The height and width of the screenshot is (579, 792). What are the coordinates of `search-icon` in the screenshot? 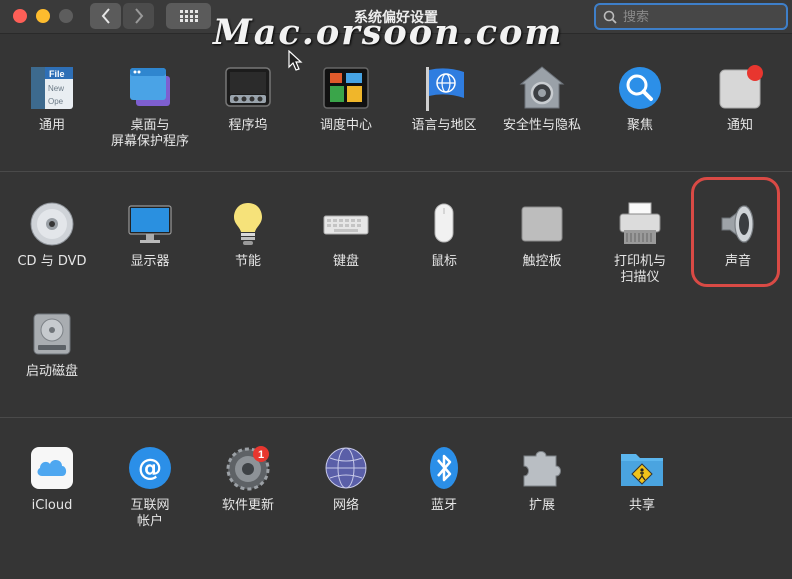 It's located at (610, 17).